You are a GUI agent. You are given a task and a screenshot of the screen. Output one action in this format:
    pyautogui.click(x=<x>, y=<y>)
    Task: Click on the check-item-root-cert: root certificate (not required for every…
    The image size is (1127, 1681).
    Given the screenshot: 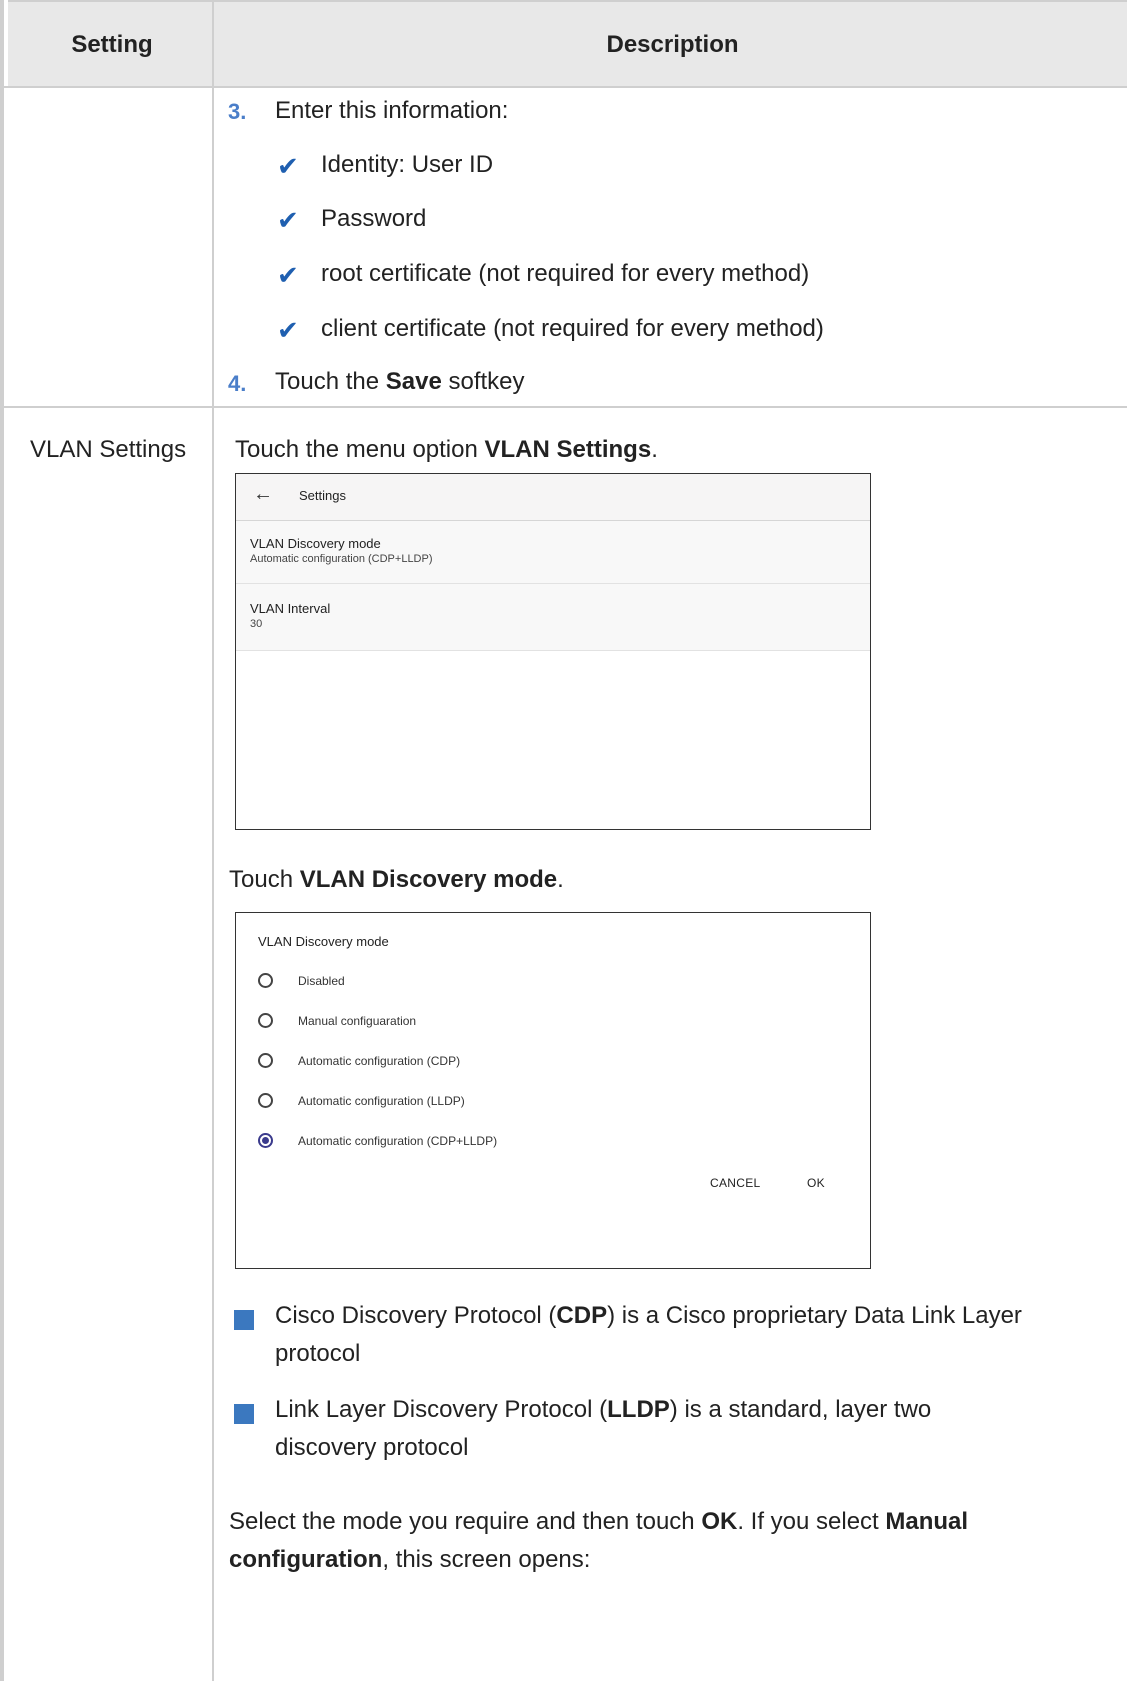 What is the action you would take?
    pyautogui.click(x=565, y=273)
    